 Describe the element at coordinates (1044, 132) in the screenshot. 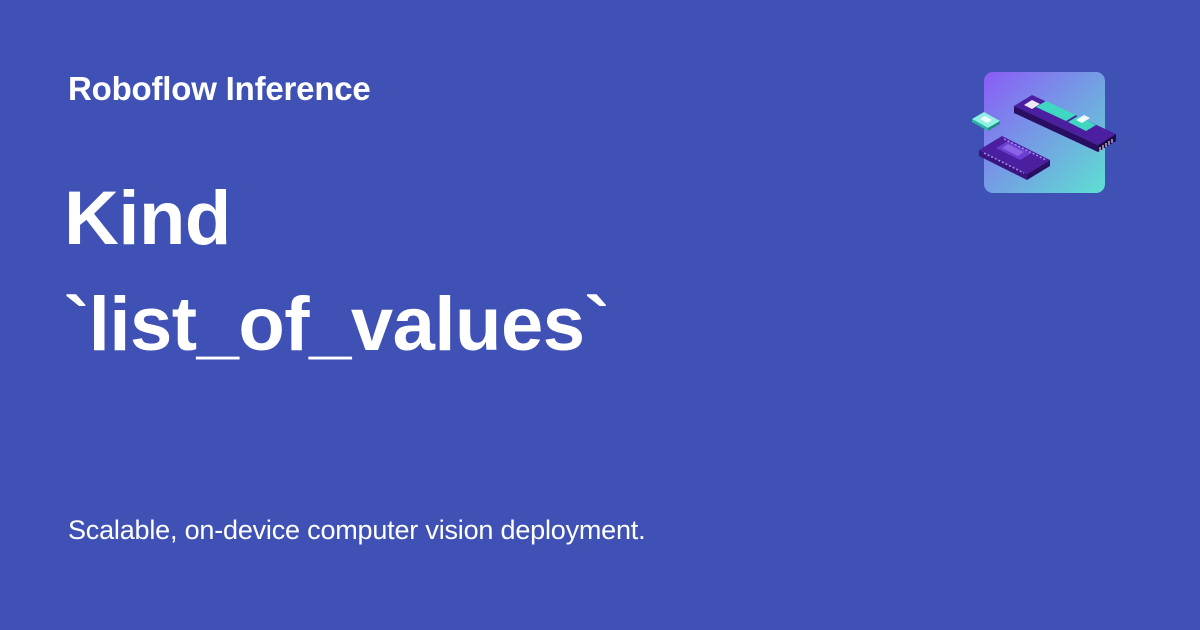

I see `isometric-hardware-chips-icon` at that location.